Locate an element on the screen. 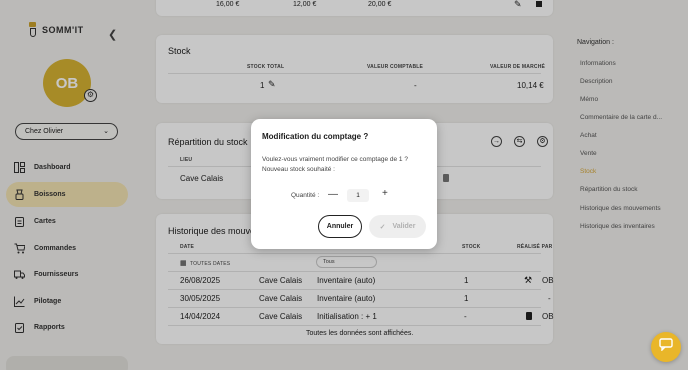 Image resolution: width=688 pixels, height=370 pixels. check-icon: ✓ is located at coordinates (382, 227).